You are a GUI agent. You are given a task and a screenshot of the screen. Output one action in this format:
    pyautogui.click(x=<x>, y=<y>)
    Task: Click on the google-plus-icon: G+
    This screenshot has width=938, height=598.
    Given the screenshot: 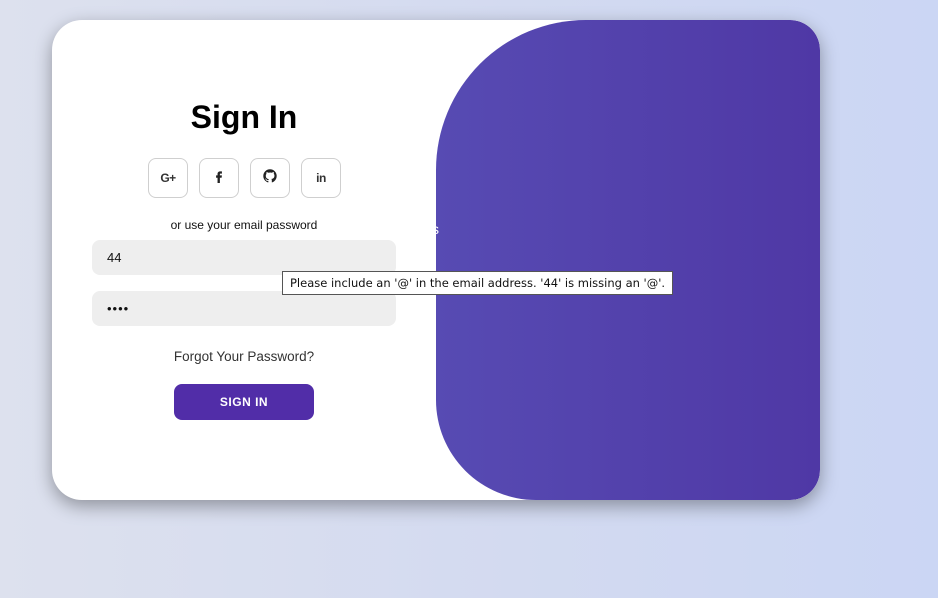 What is the action you would take?
    pyautogui.click(x=168, y=178)
    